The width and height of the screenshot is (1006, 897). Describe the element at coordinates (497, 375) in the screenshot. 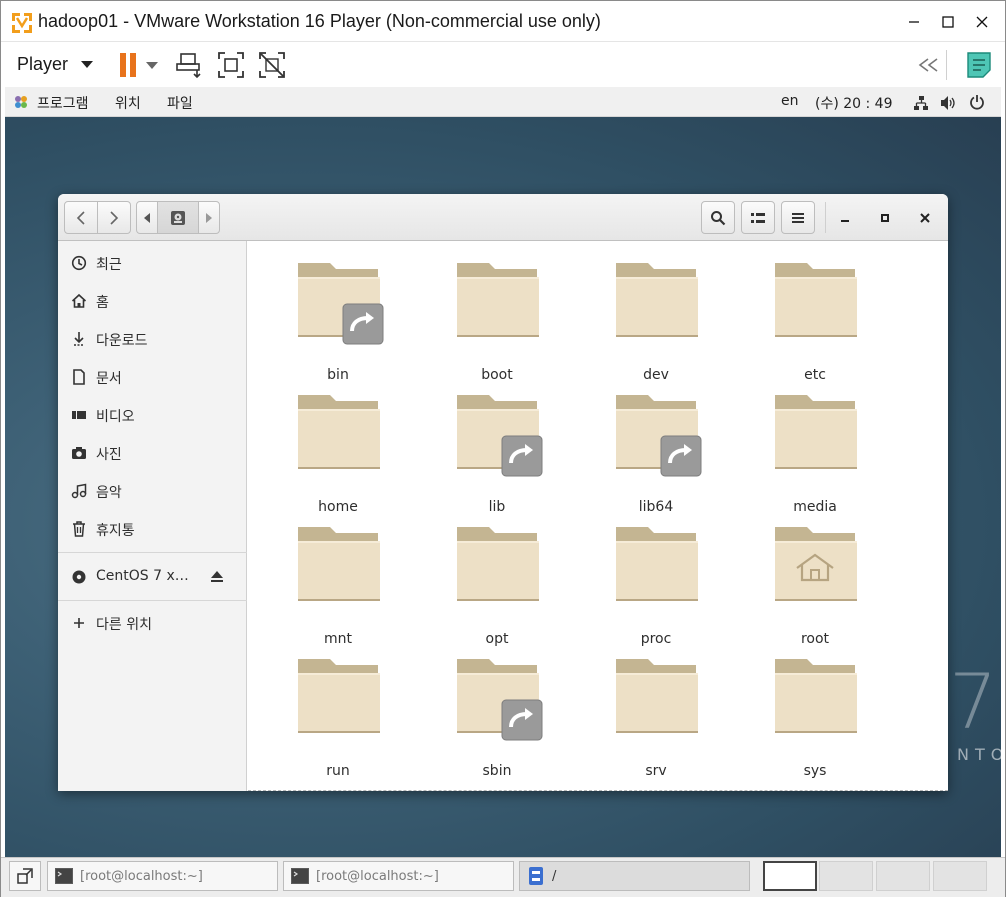

I see `folder-name: boot` at that location.